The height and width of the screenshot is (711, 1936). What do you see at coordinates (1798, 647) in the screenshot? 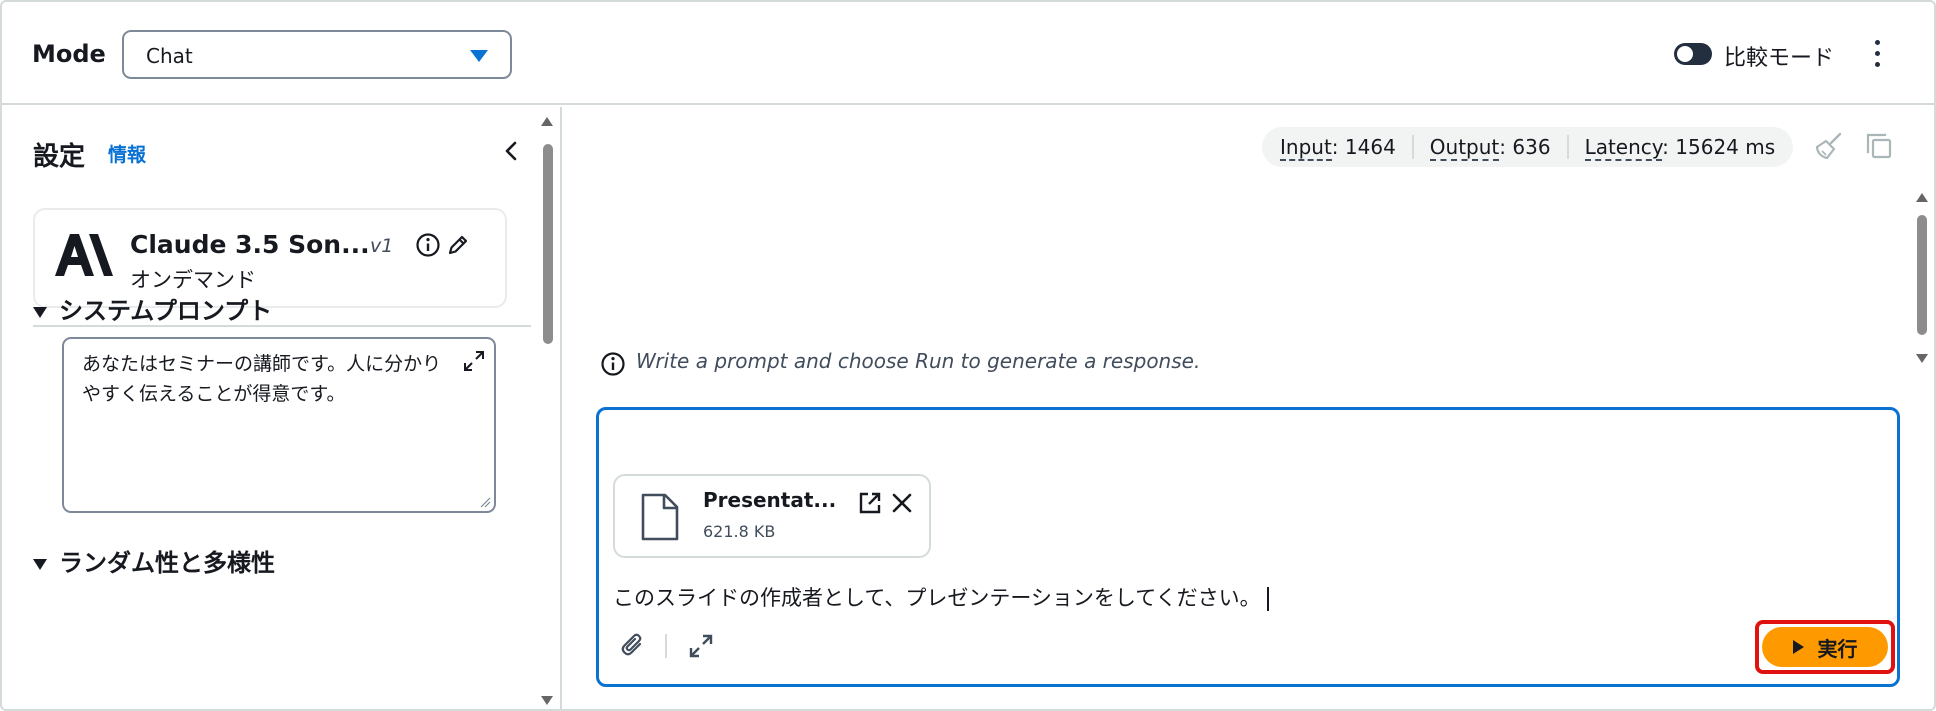
I see `play-icon` at bounding box center [1798, 647].